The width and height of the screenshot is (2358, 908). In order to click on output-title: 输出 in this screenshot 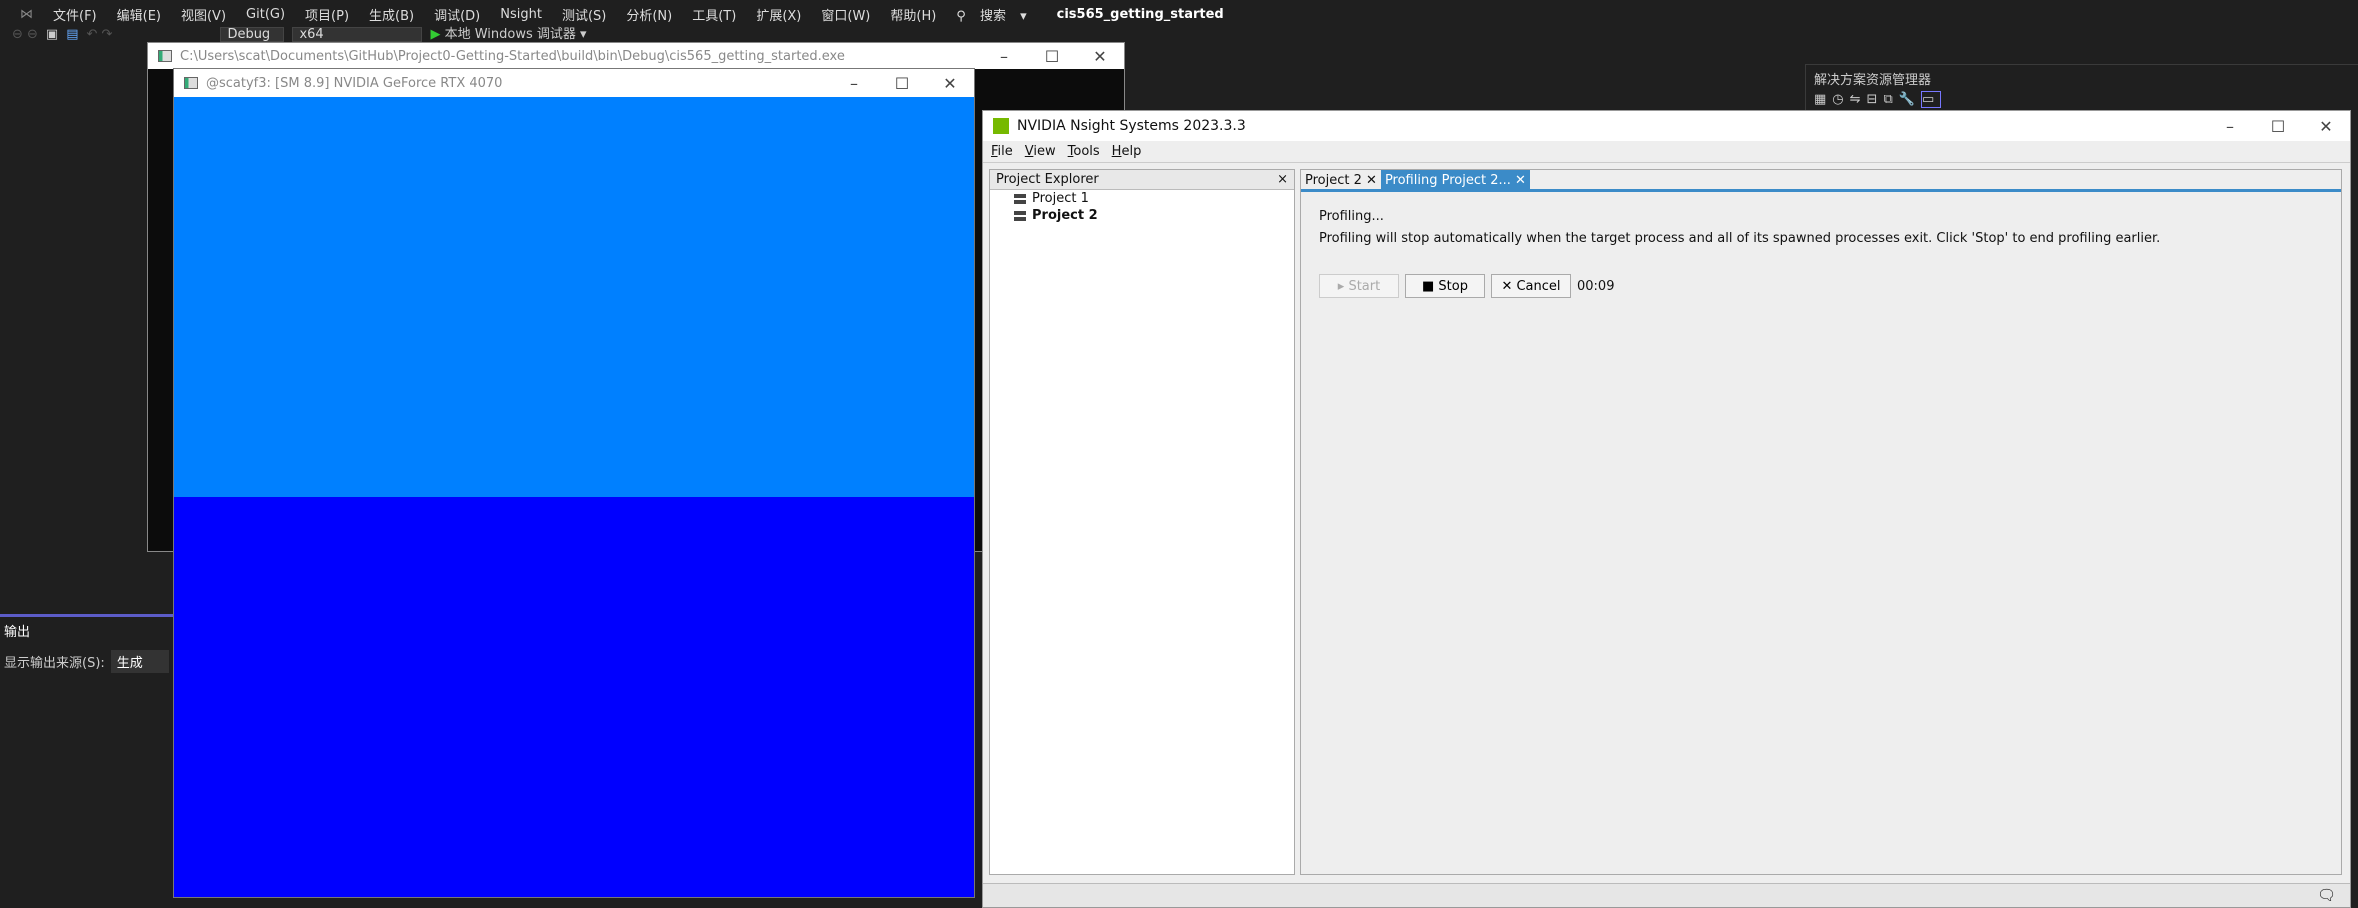, I will do `click(17, 632)`.